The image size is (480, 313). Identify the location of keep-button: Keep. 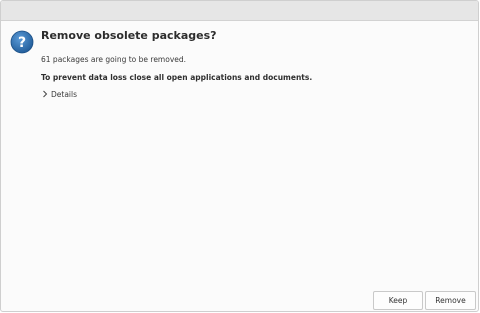
(398, 300).